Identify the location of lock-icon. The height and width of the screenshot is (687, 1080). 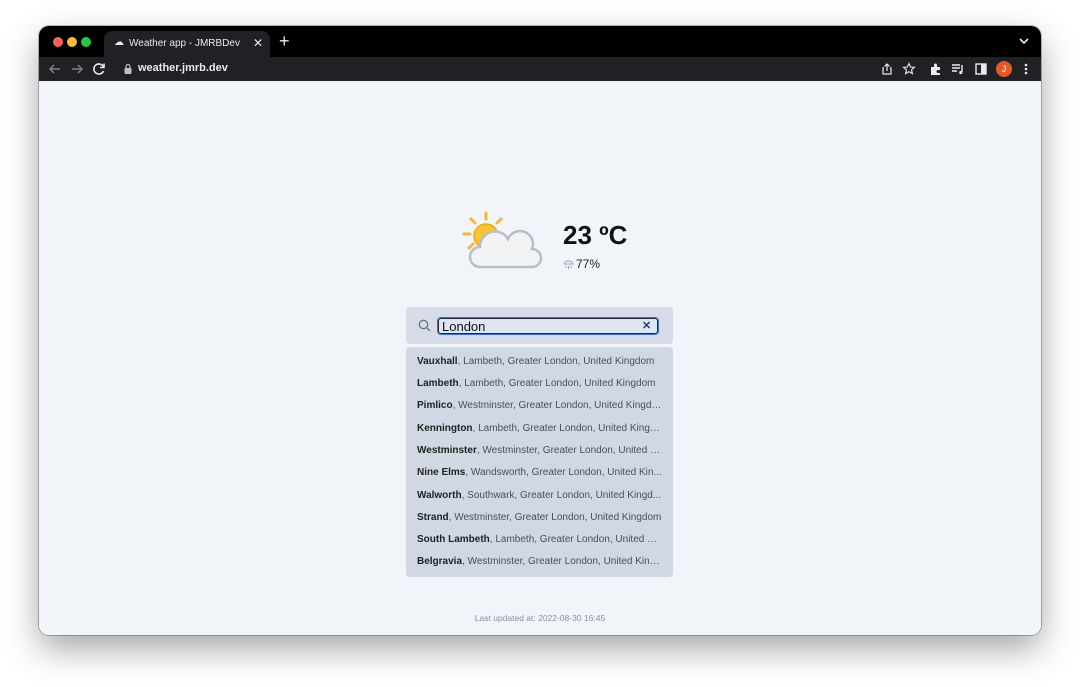
(128, 69).